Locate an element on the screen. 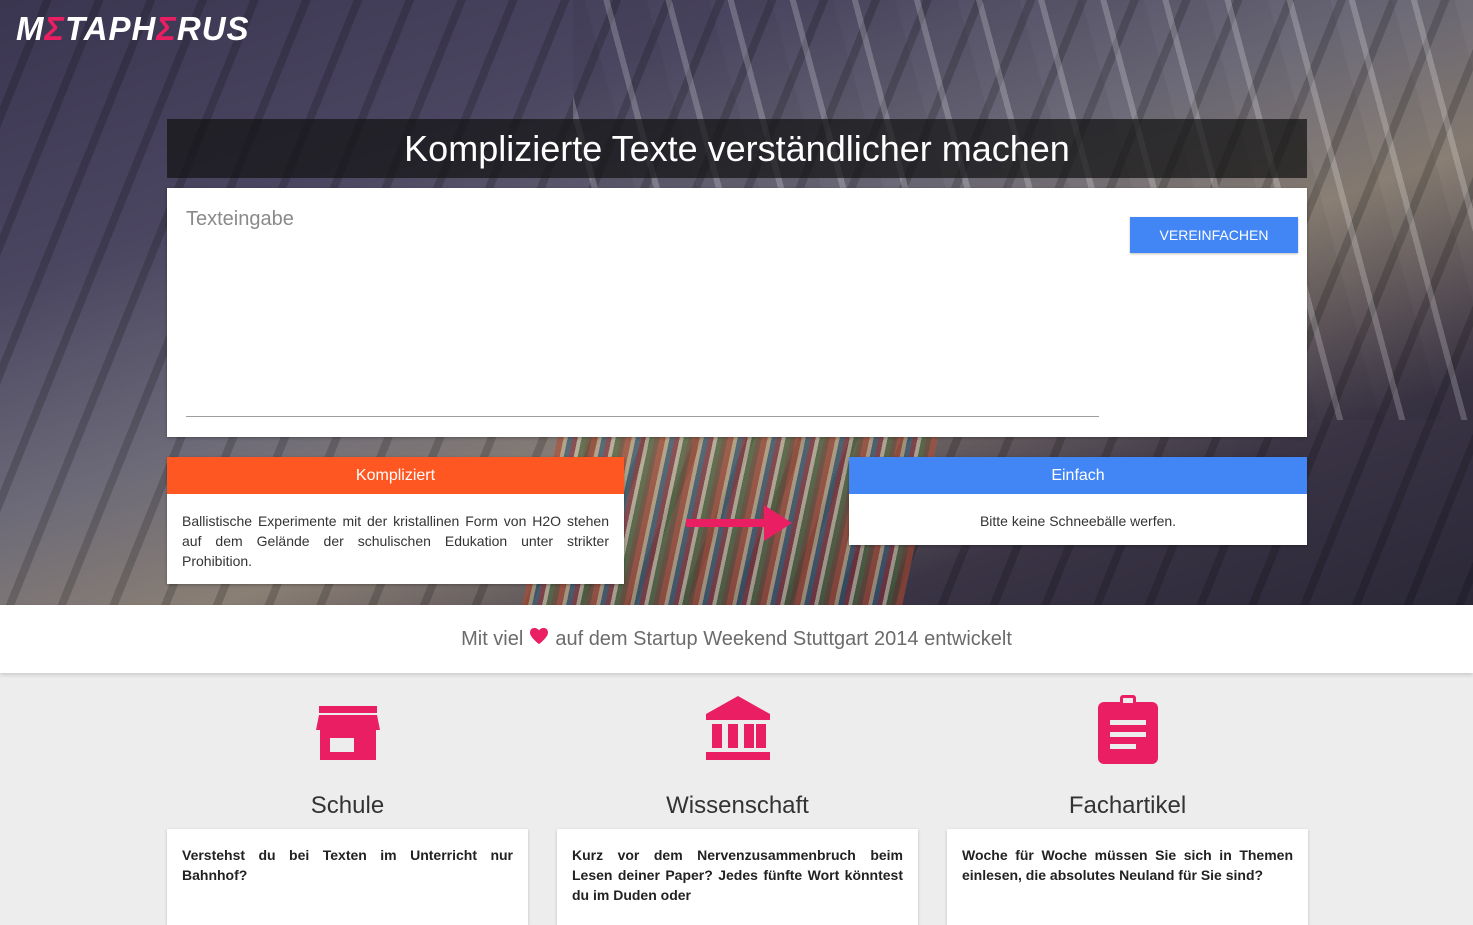 The height and width of the screenshot is (925, 1473). text-input is located at coordinates (642, 312).